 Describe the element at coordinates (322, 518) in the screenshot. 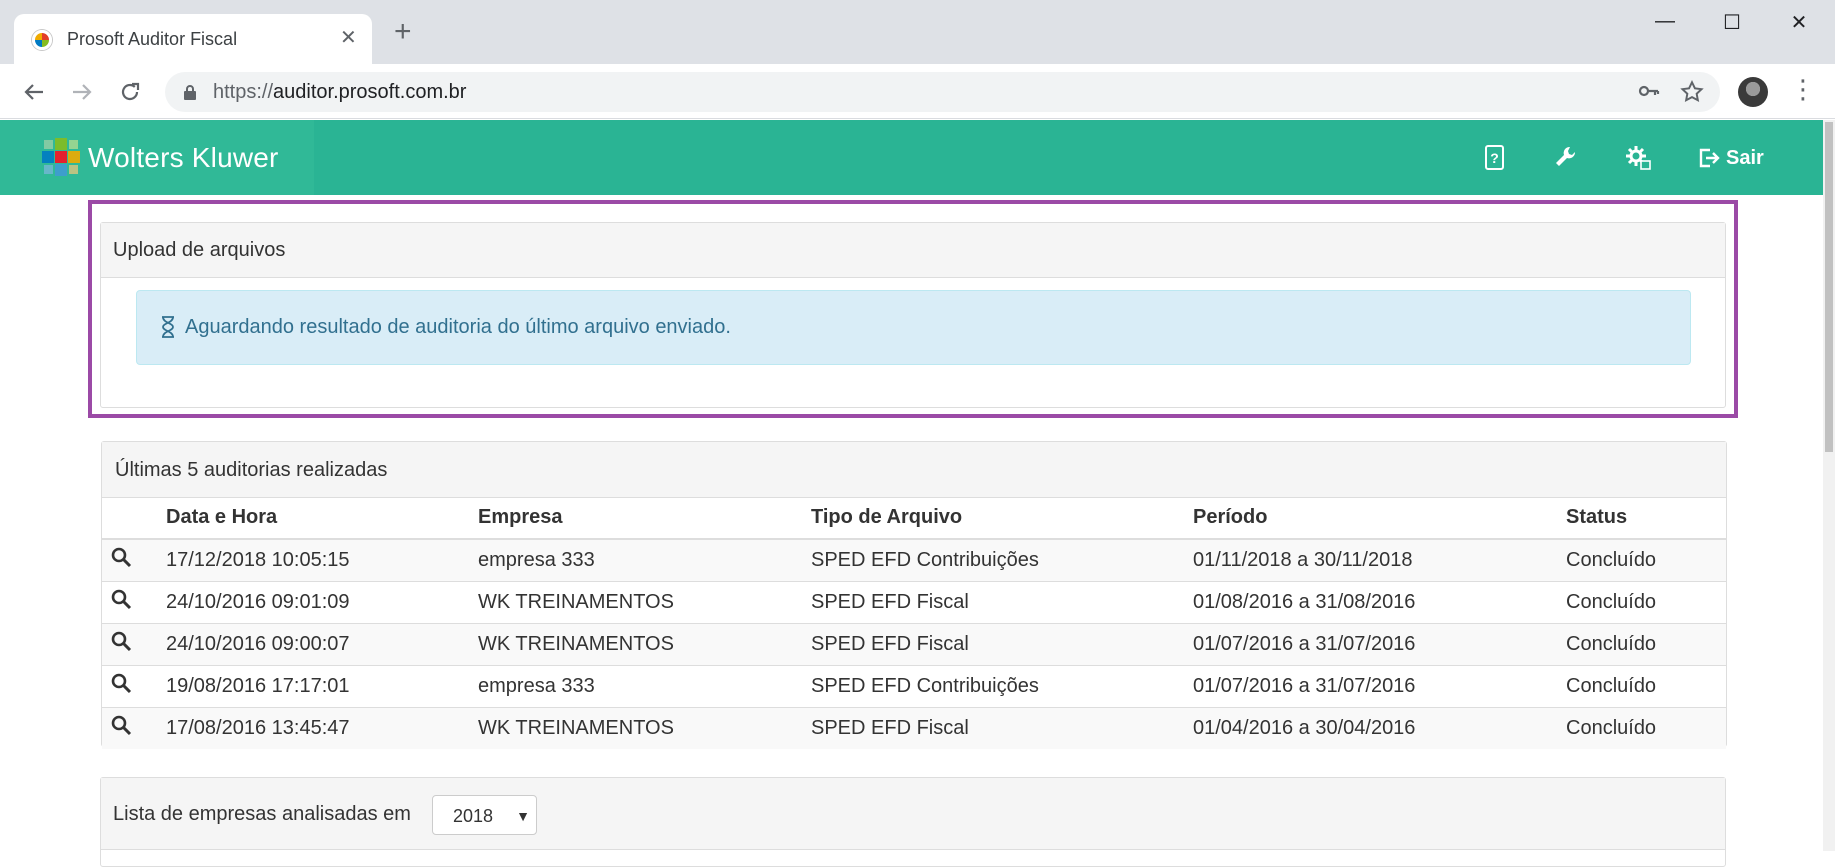

I see `header-datetime: Data e Hora` at that location.